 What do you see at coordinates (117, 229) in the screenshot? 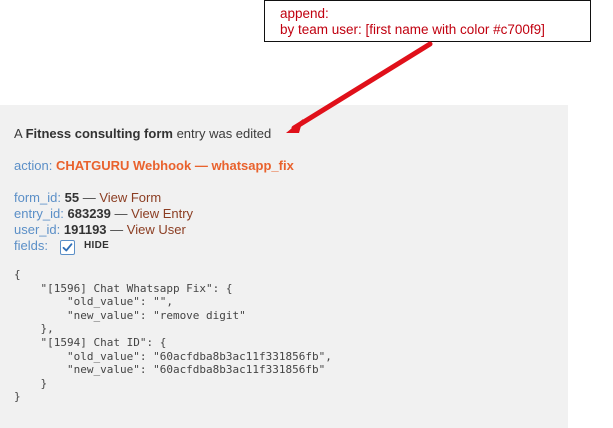
I see `user-id-dash: —` at bounding box center [117, 229].